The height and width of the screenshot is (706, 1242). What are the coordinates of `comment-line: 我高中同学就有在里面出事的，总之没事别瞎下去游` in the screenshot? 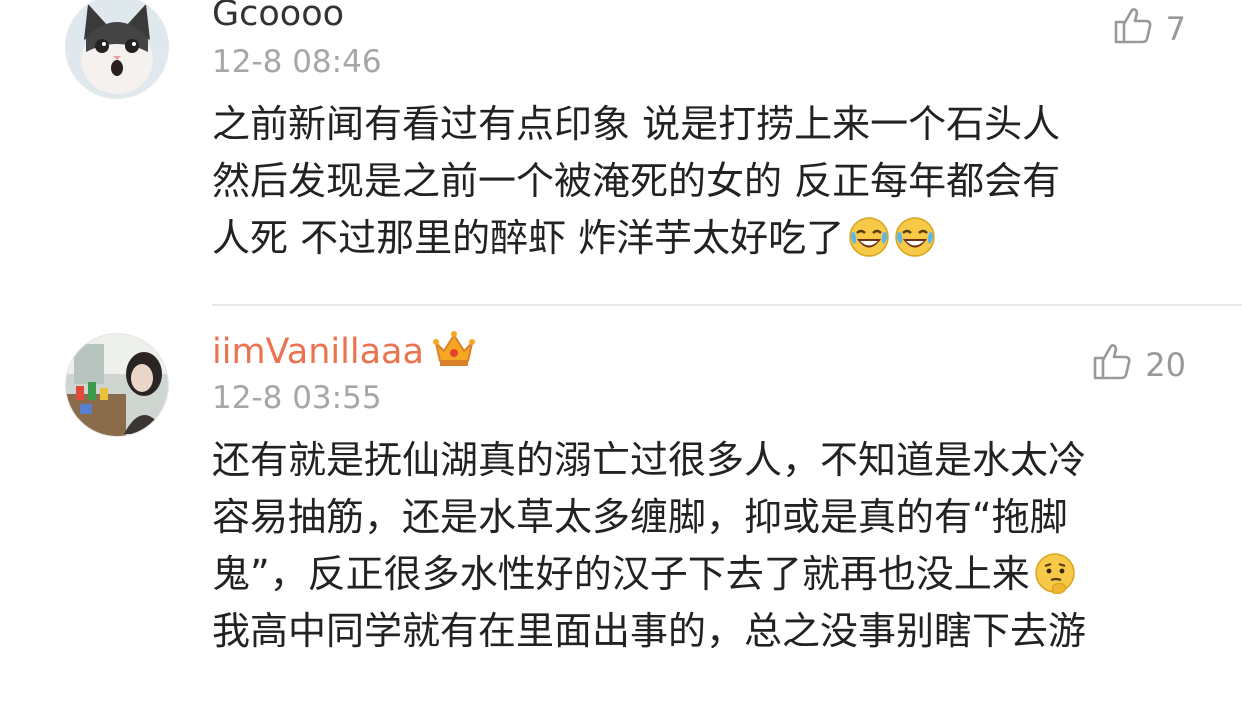 It's located at (649, 631).